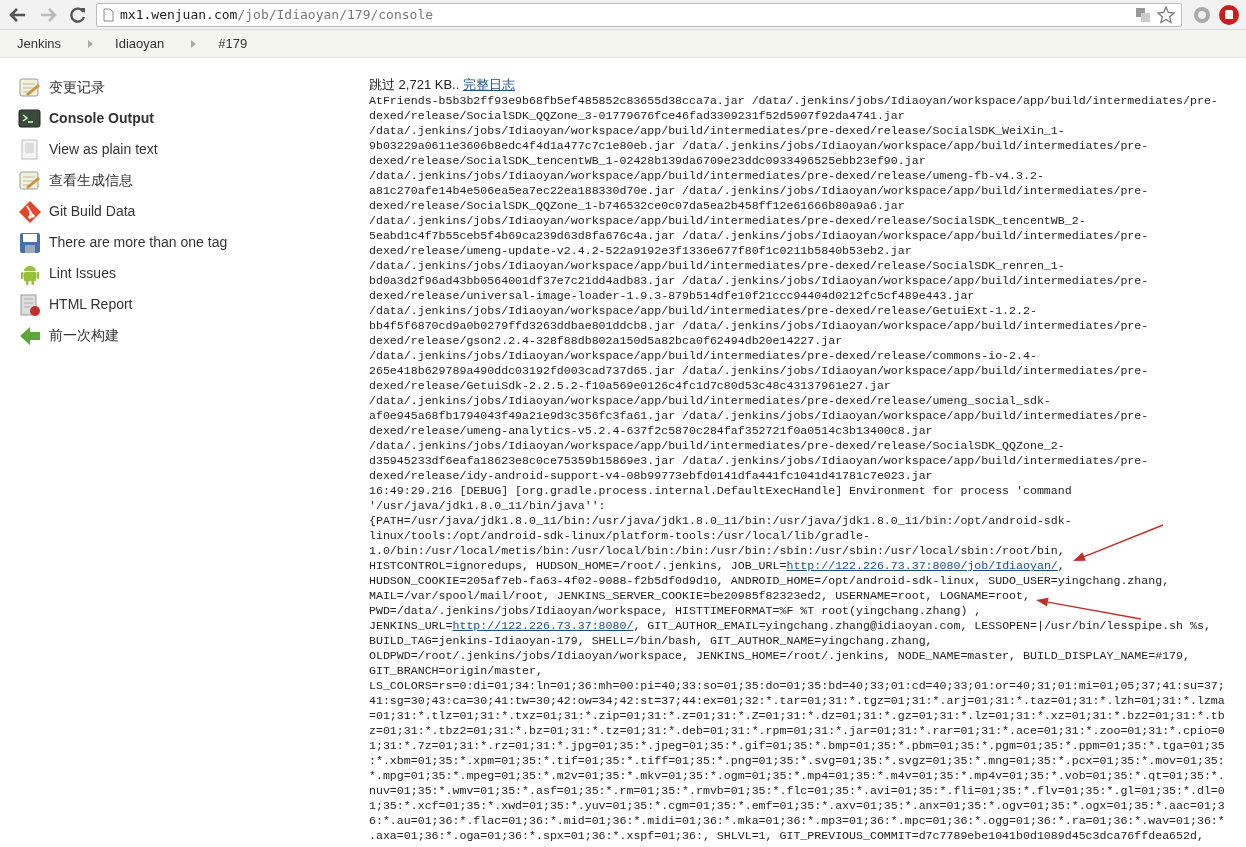 This screenshot has width=1246, height=847. Describe the element at coordinates (797, 700) in the screenshot. I see `console-line: 41:sg=30;43:ca=30;41:tw=30;42:ow=34;42:st=37;44:ex=01;32:*.tar=01;31:*.tgz=01;31:*.arj=01;31:*.taz=01;31:*.lzh=01;31:*.lzma` at that location.